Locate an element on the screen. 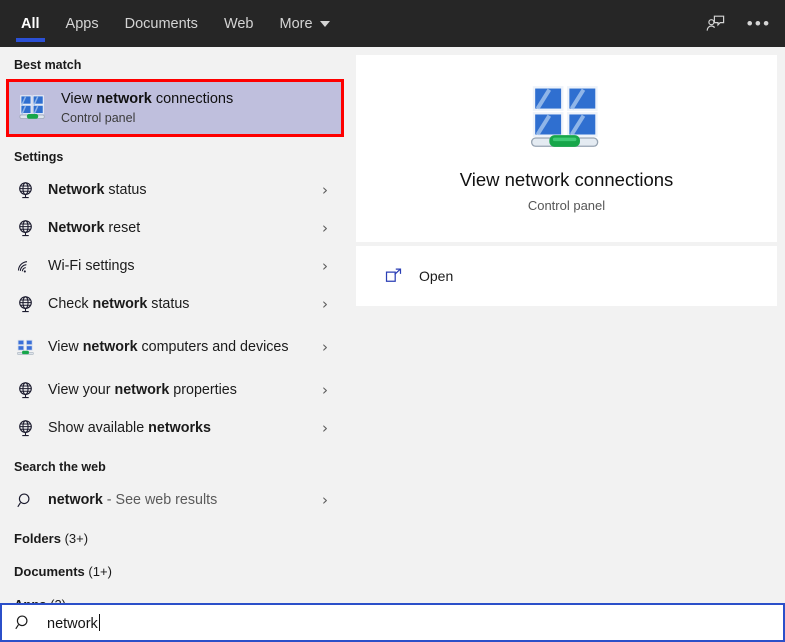 This screenshot has height=642, width=785. tab-apps: Apps is located at coordinates (82, 23).